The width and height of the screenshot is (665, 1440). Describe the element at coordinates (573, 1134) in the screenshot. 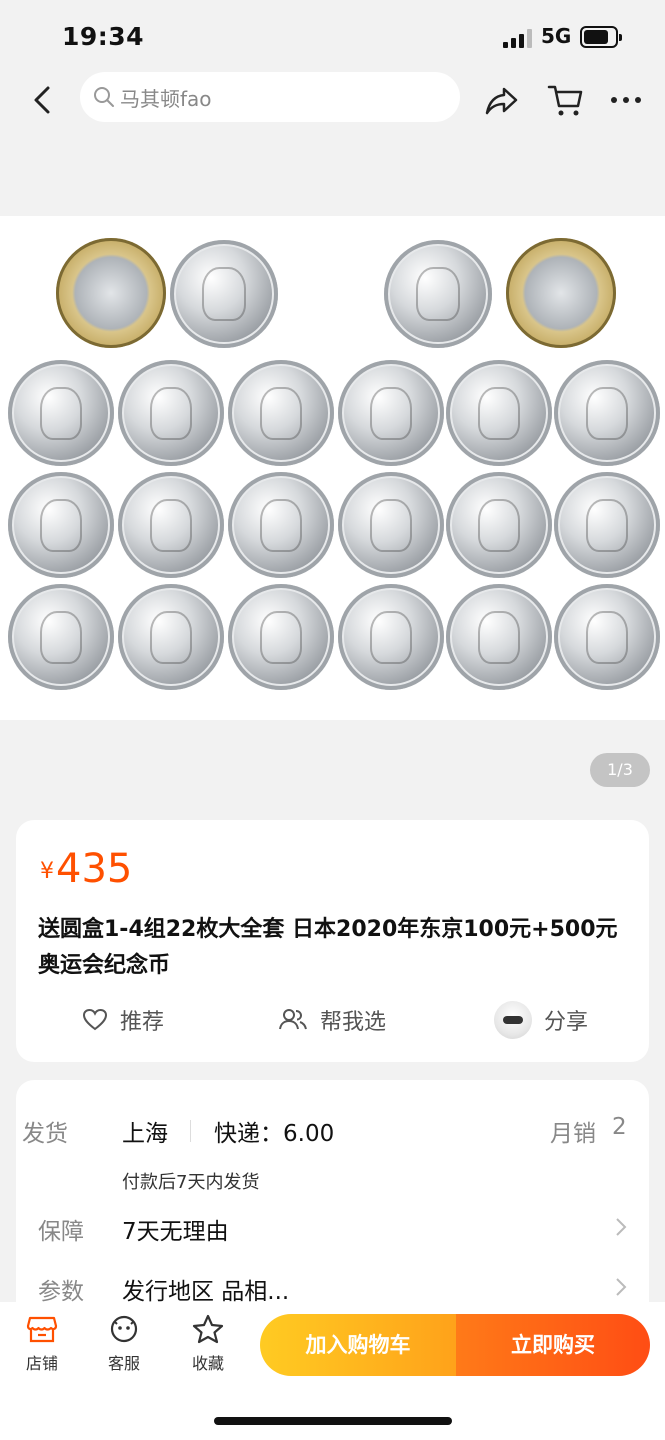

I see `monthly-sales-label: 月销` at that location.